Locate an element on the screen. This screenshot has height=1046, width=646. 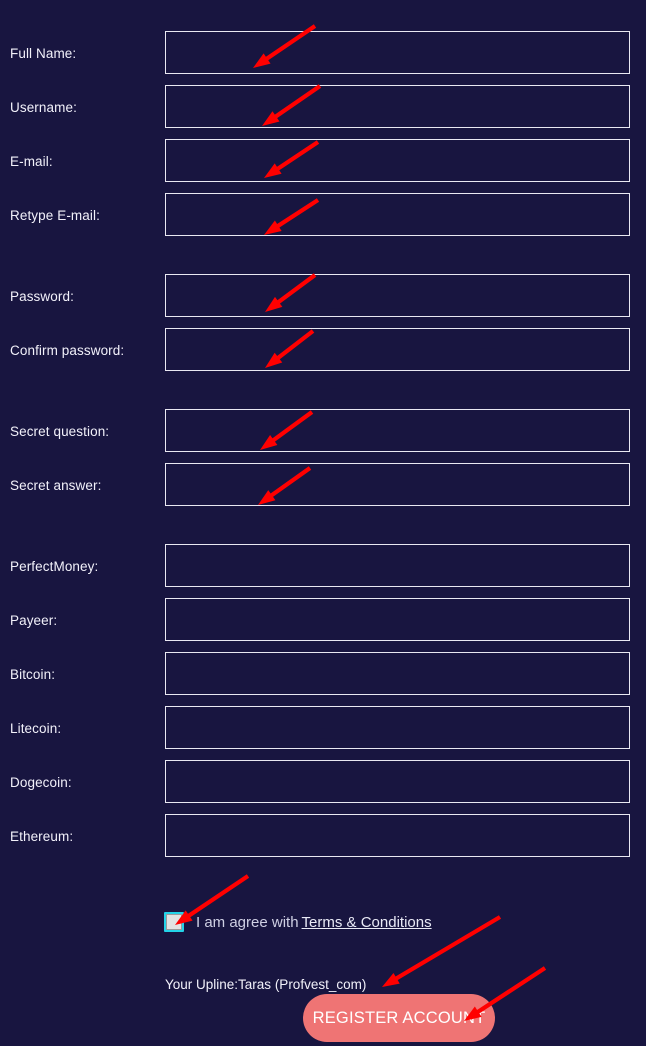
agreement-text: I am agree with Terms & Conditions is located at coordinates (314, 923).